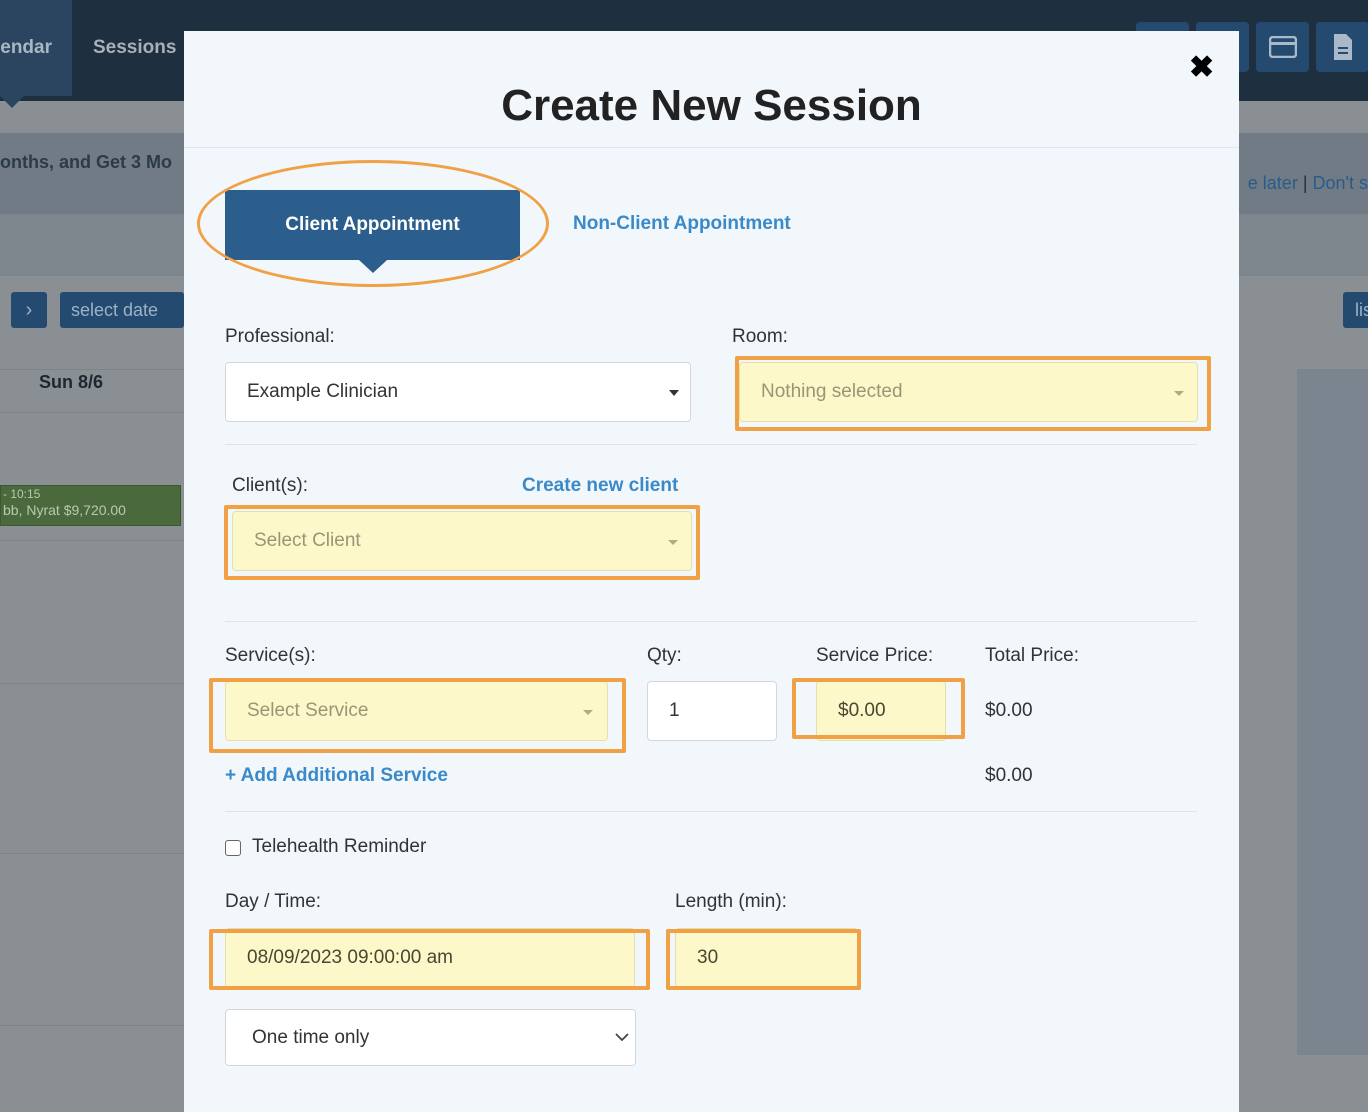 This screenshot has width=1368, height=1112. What do you see at coordinates (682, 224) in the screenshot?
I see `tab-non-client-appointment: Non-Client Appointment` at bounding box center [682, 224].